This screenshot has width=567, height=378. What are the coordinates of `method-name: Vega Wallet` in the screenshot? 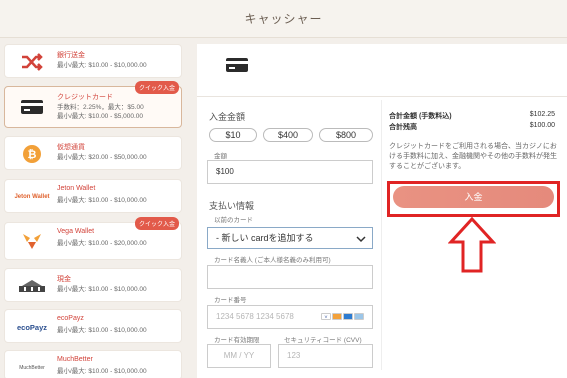 It's located at (76, 231).